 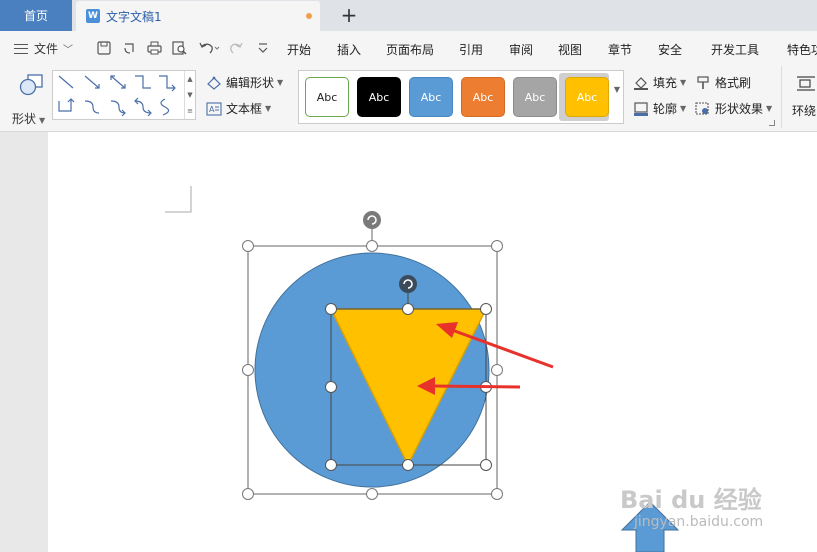 I want to click on margin-corner-mark, so click(x=178, y=199).